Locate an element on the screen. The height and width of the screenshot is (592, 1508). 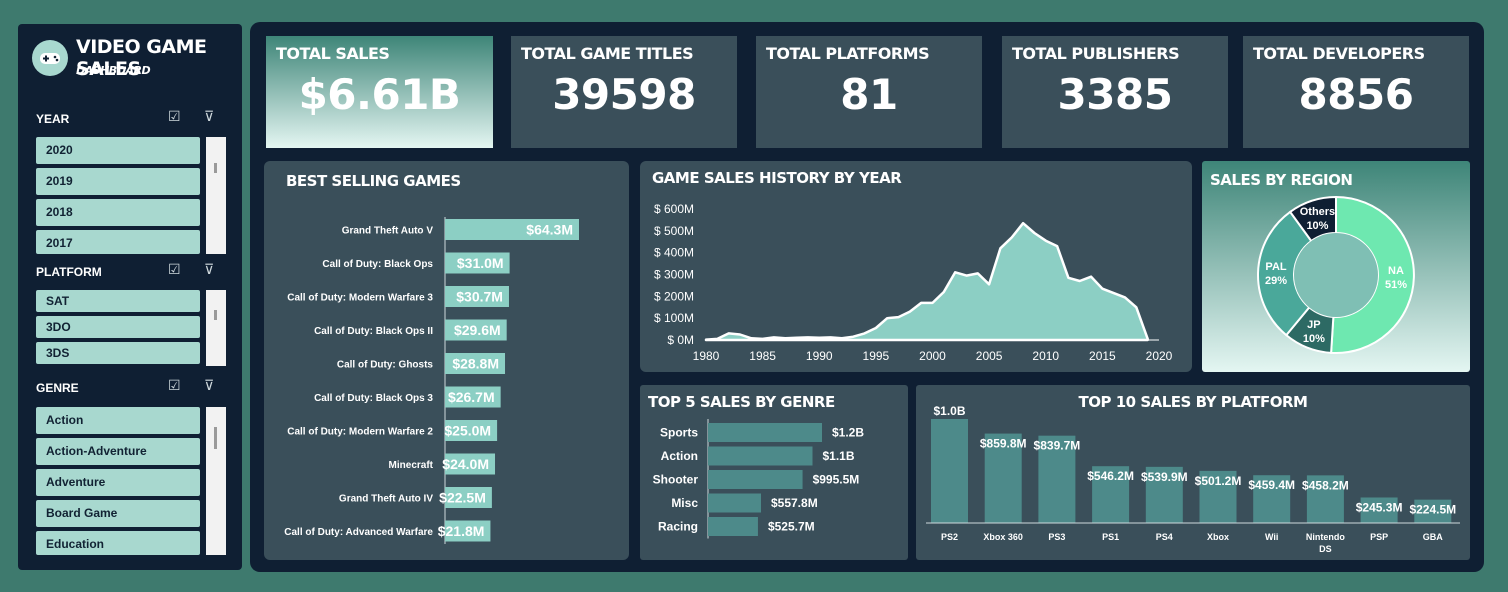
x-tick-label: 1990 is located at coordinates (819, 356).